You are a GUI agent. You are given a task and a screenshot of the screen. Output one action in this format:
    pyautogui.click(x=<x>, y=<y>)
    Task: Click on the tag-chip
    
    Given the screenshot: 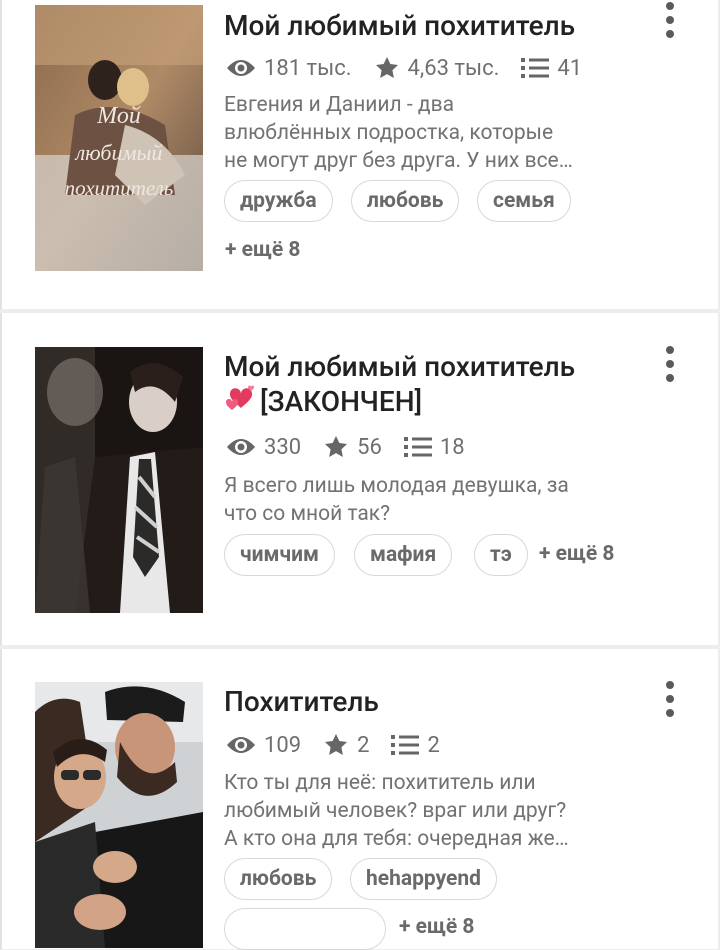 What is the action you would take?
    pyautogui.click(x=305, y=929)
    